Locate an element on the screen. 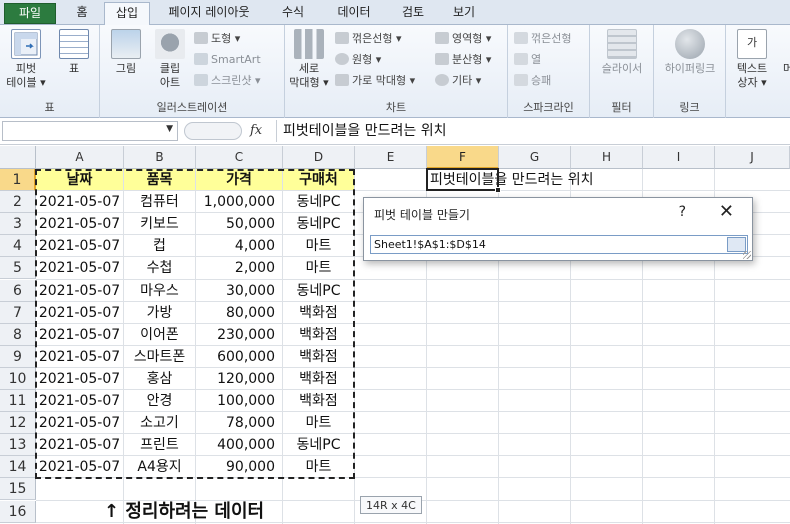  column-chart-button: 세로 막대형 ▾ is located at coordinates (309, 59).